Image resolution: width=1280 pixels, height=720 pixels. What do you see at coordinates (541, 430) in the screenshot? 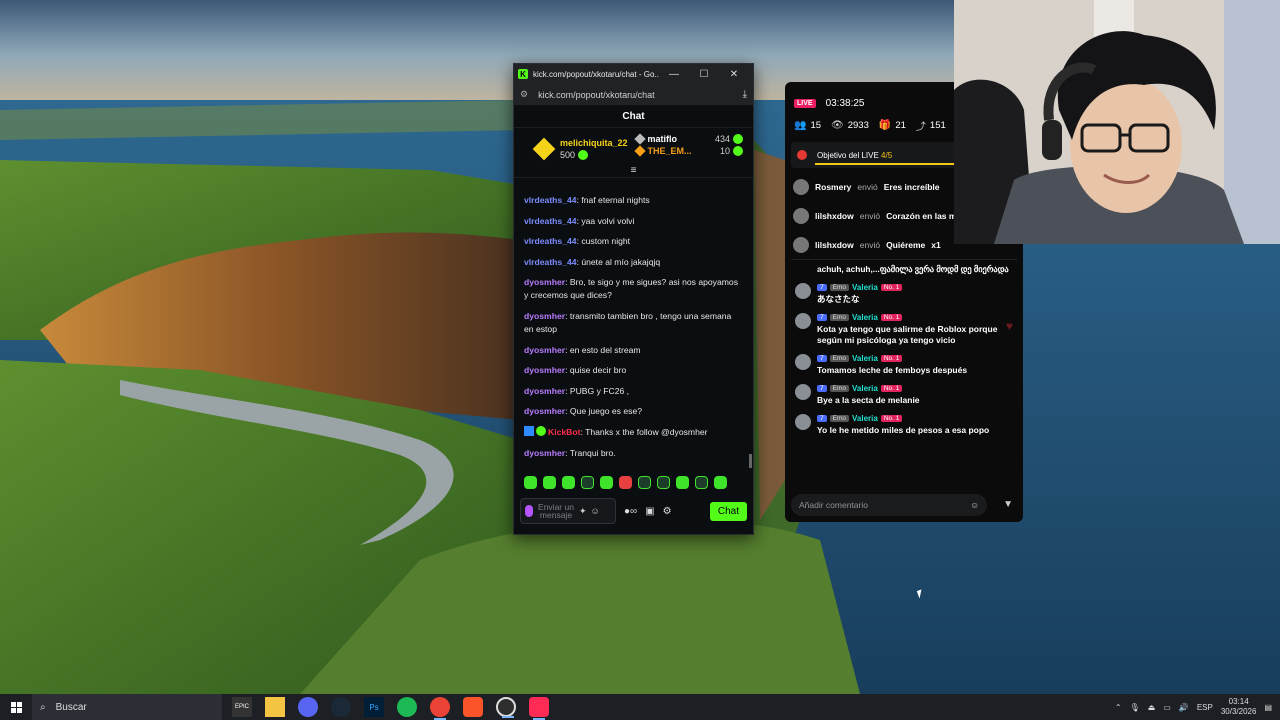
I see `verified-badge-icon` at bounding box center [541, 430].